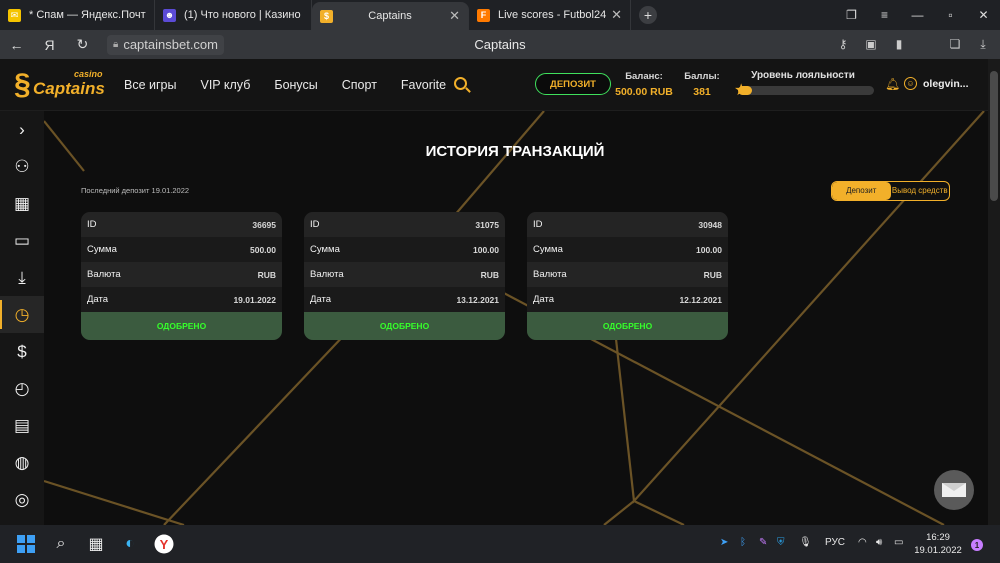  I want to click on menu-sport: Спорт, so click(359, 85).